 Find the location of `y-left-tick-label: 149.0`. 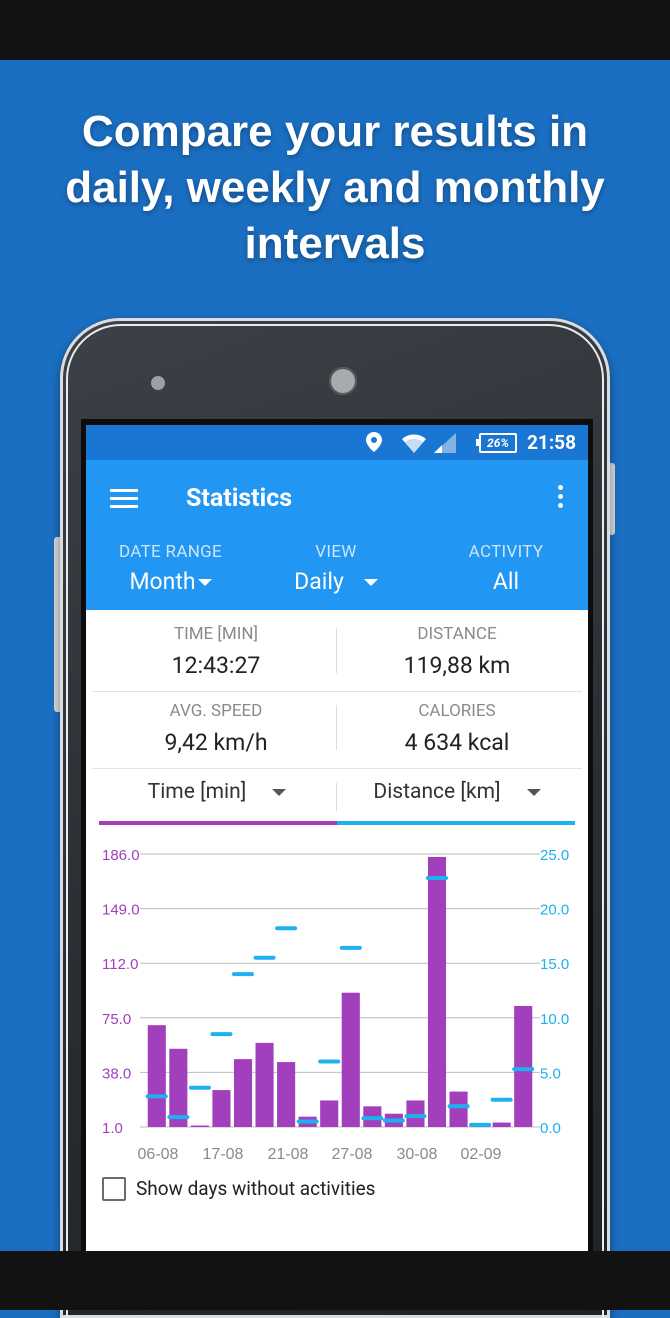

y-left-tick-label: 149.0 is located at coordinates (121, 910).